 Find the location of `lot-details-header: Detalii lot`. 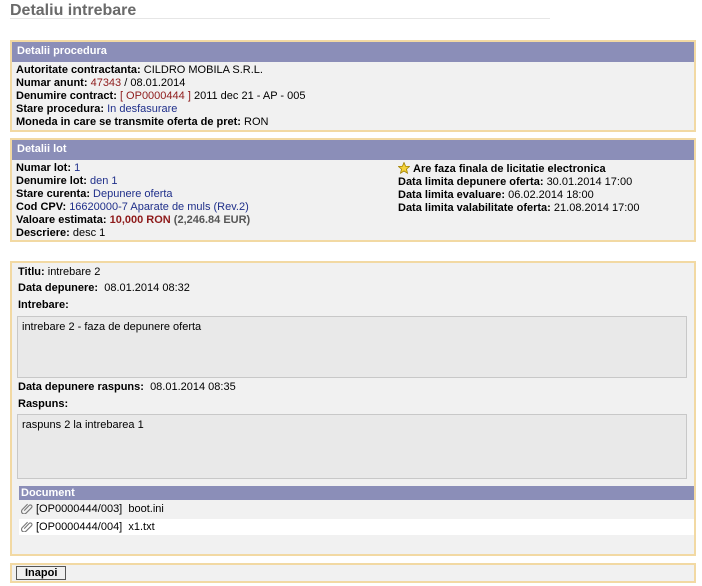

lot-details-header: Detalii lot is located at coordinates (353, 150).